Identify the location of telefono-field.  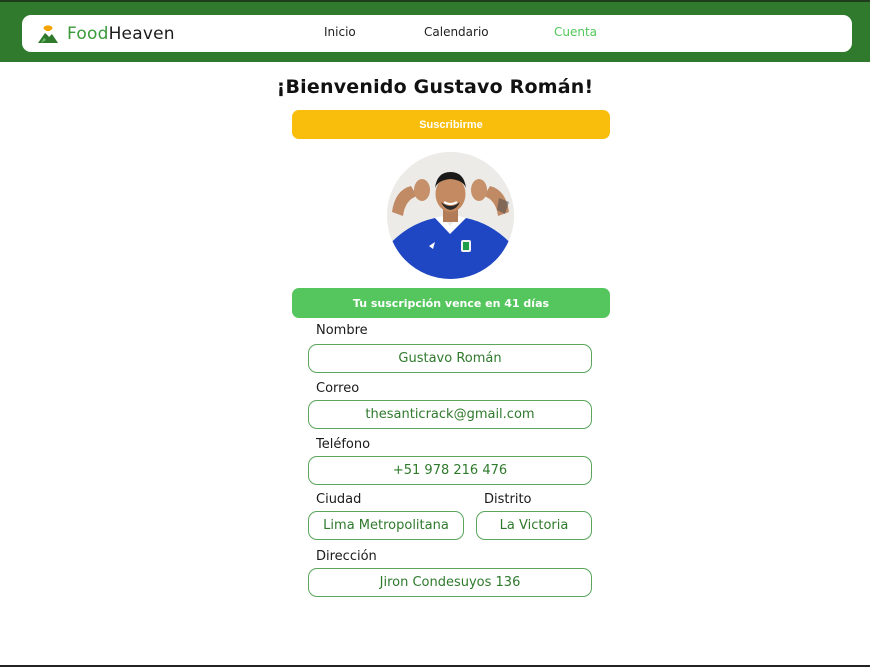
(450, 470).